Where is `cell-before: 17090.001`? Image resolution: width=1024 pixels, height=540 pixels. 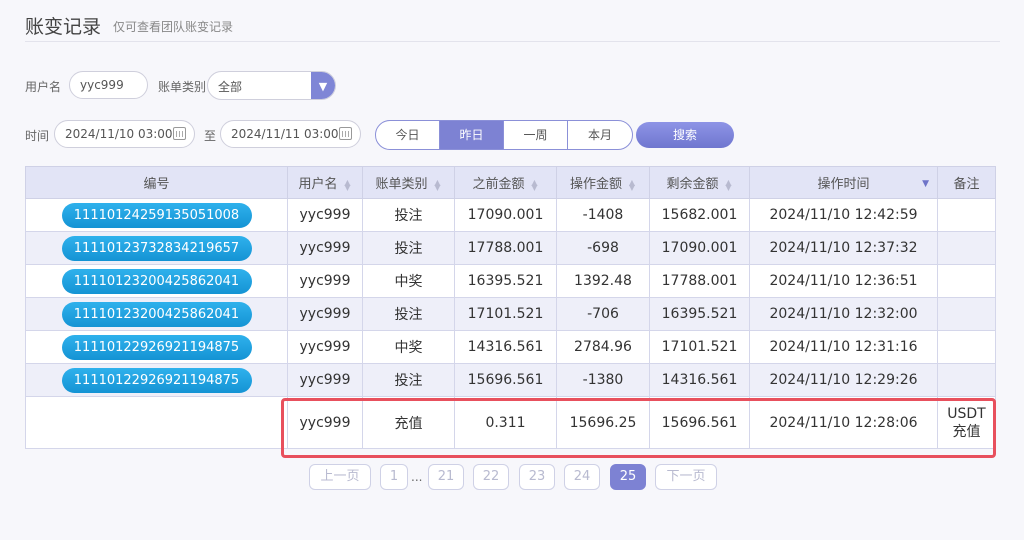
cell-before: 17090.001 is located at coordinates (505, 215).